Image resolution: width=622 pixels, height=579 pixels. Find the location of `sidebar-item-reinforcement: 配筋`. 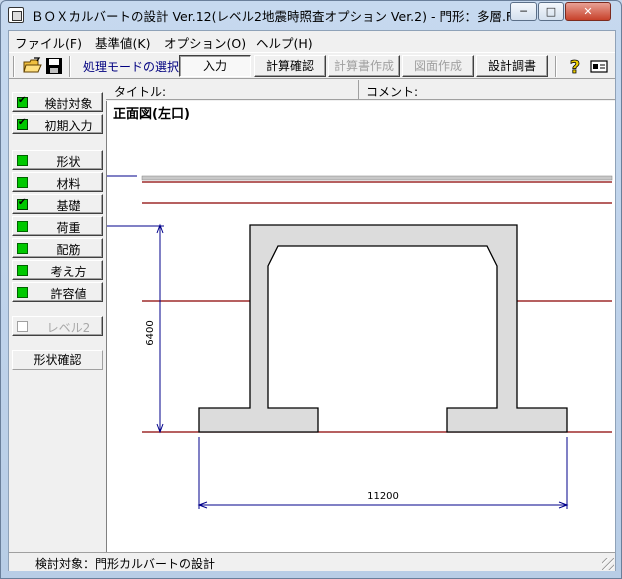

sidebar-item-reinforcement: 配筋 is located at coordinates (57, 248).